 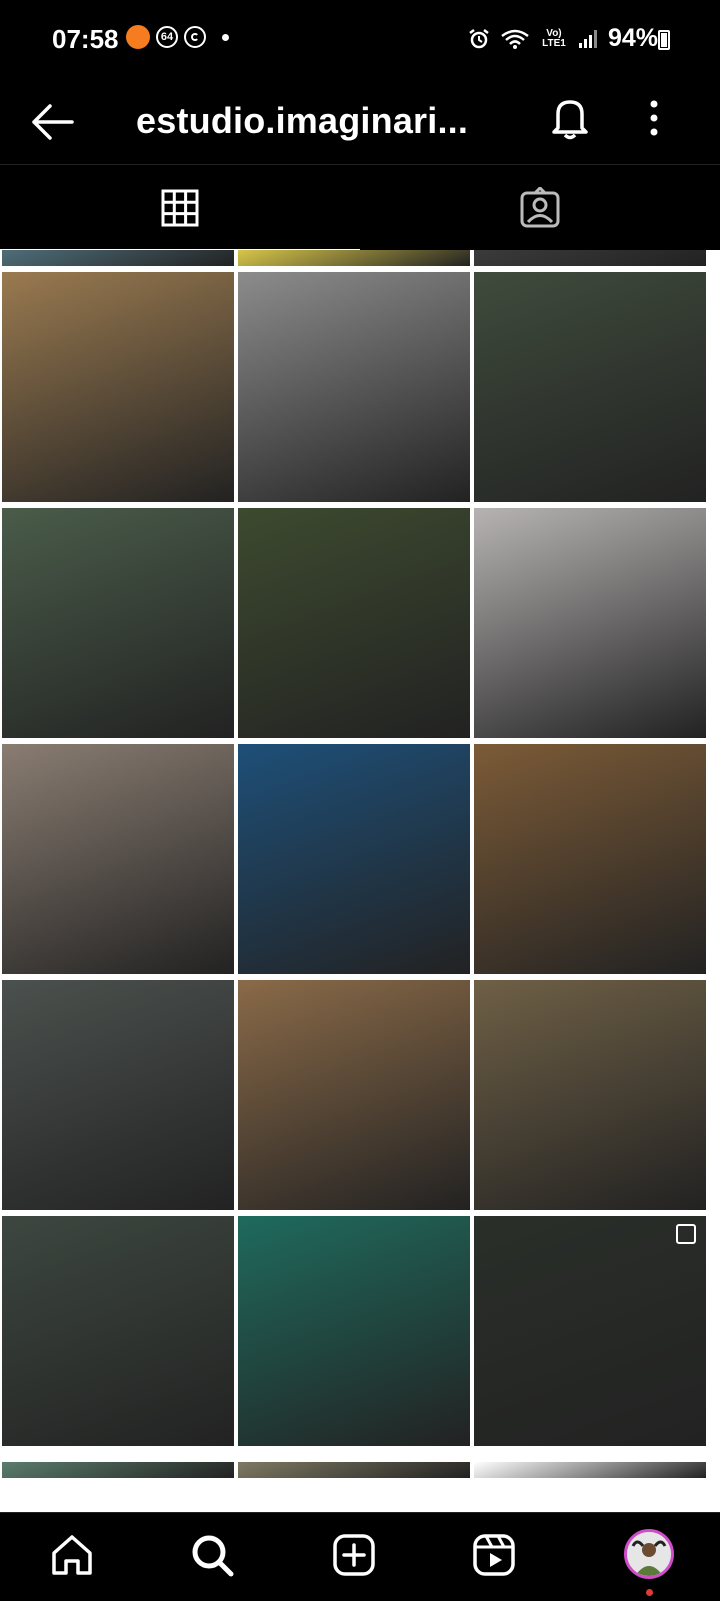 I want to click on status-bar: 07:58 64 Vo) LTE1 94%, so click(x=360, y=40).